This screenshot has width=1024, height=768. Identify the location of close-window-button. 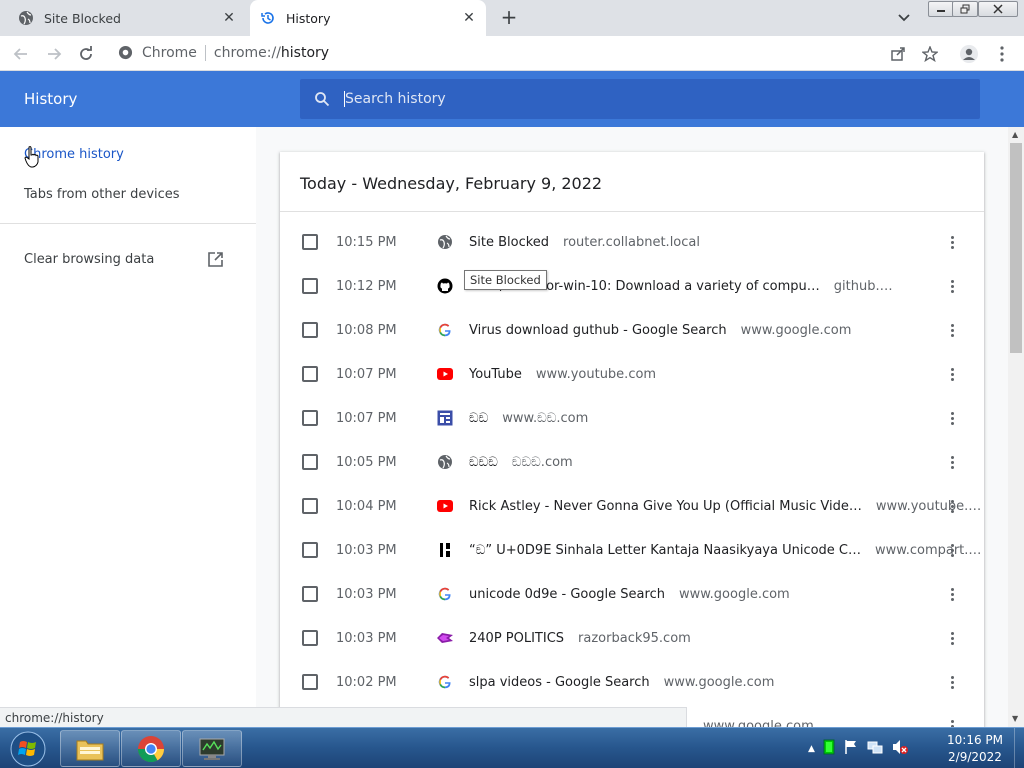
(998, 9).